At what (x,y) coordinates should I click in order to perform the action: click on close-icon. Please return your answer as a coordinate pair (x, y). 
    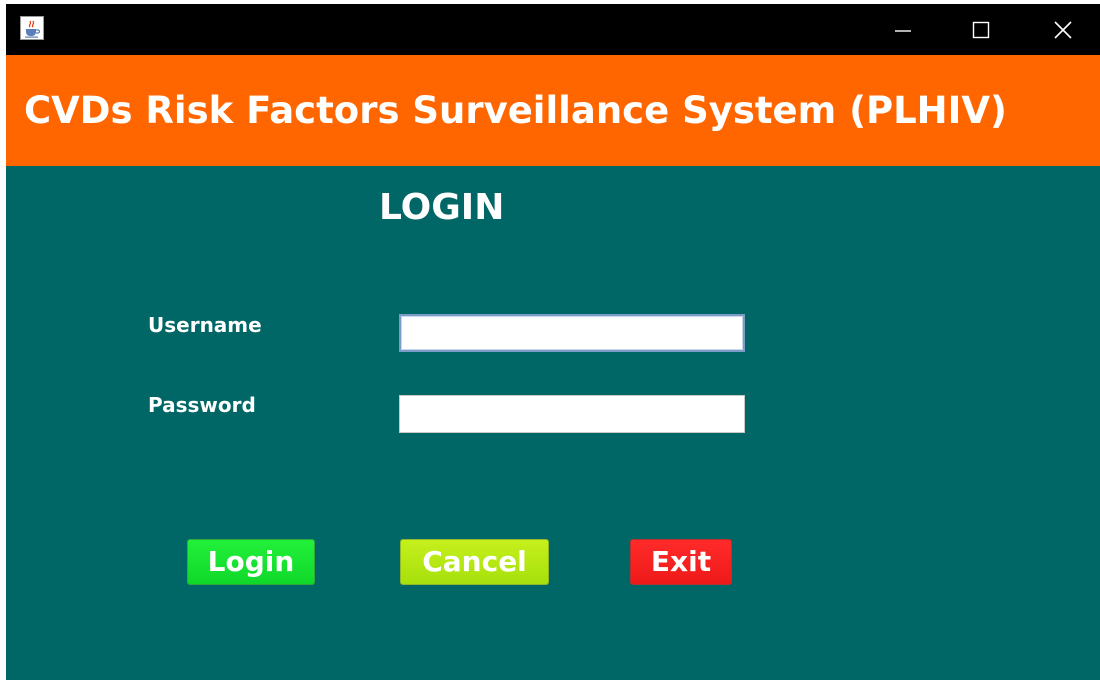
    Looking at the image, I should click on (1063, 30).